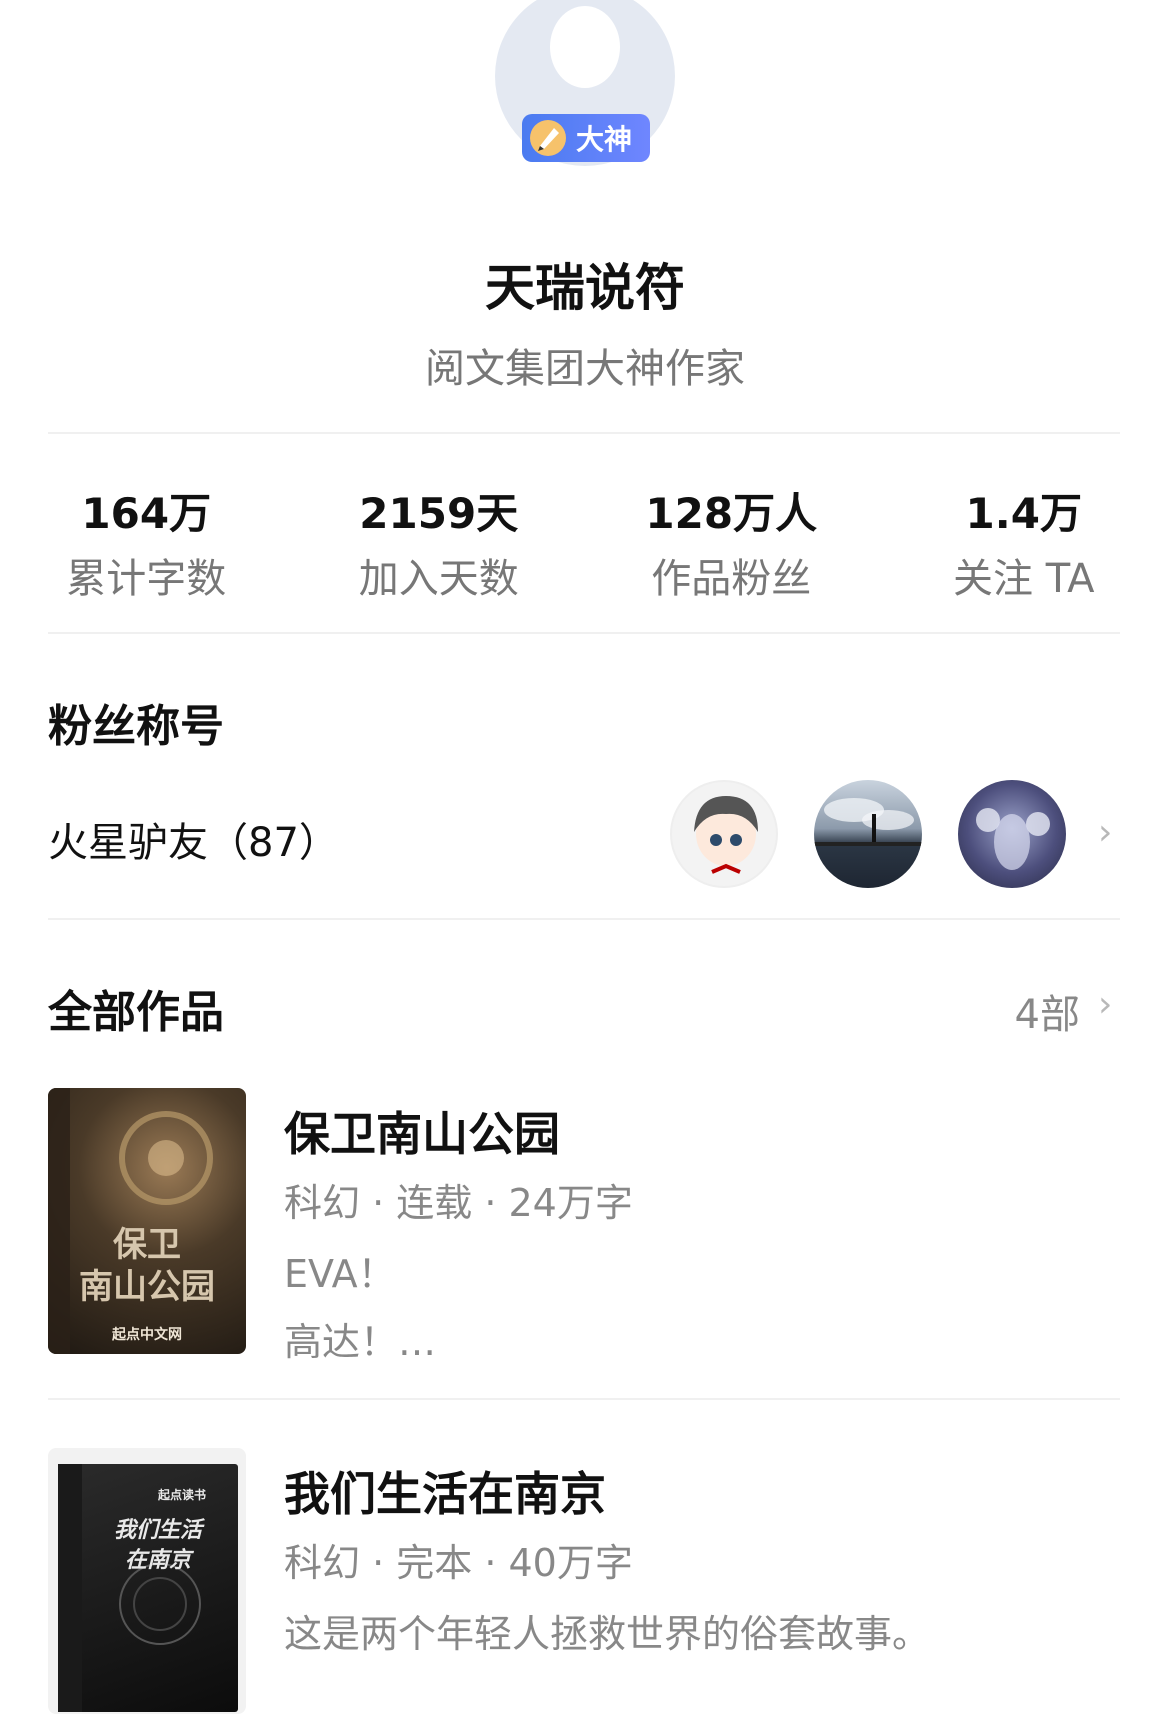 The width and height of the screenshot is (1170, 1718). What do you see at coordinates (731, 575) in the screenshot?
I see `stat-label: 作品粉丝` at bounding box center [731, 575].